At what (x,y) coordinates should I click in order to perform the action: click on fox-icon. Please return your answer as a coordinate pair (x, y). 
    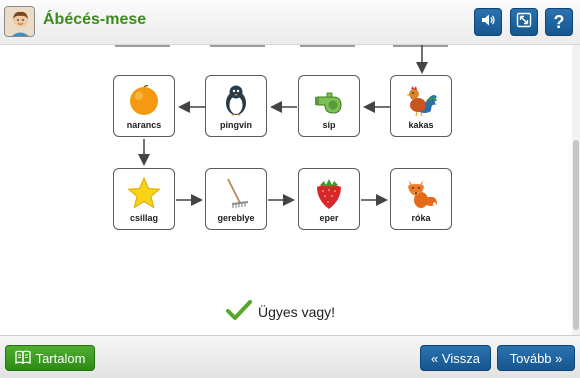
    Looking at the image, I should click on (422, 194).